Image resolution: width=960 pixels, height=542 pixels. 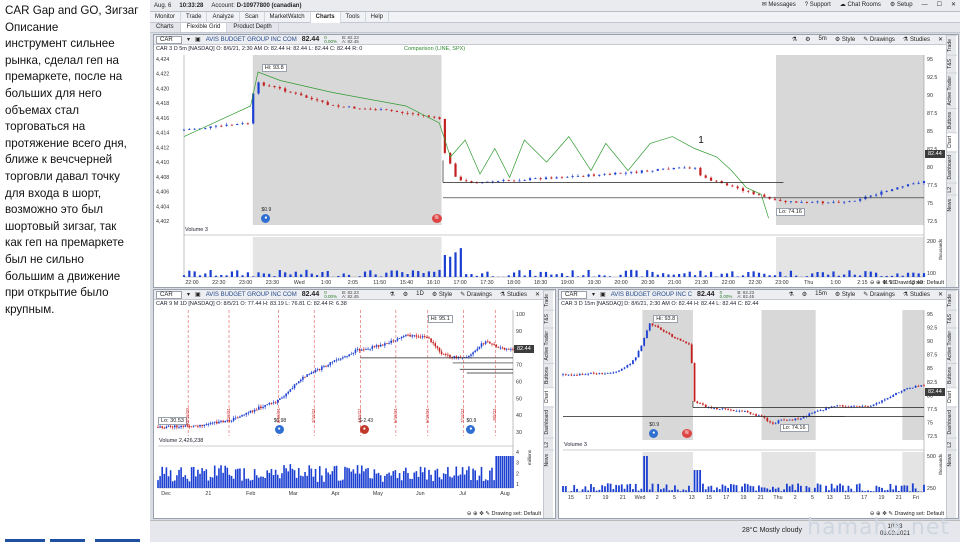 What do you see at coordinates (166, 494) in the screenshot?
I see `time-axis-label: Dec` at bounding box center [166, 494].